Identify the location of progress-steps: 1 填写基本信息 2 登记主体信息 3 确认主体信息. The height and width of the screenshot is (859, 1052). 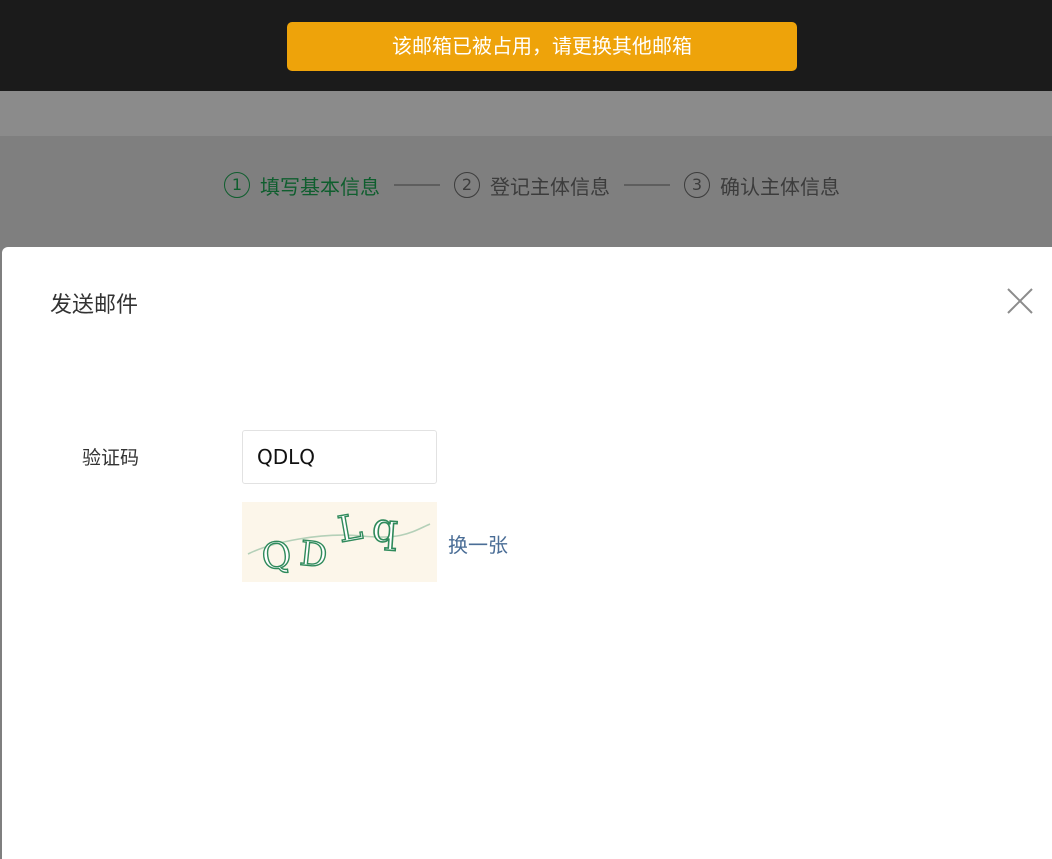
(532, 185).